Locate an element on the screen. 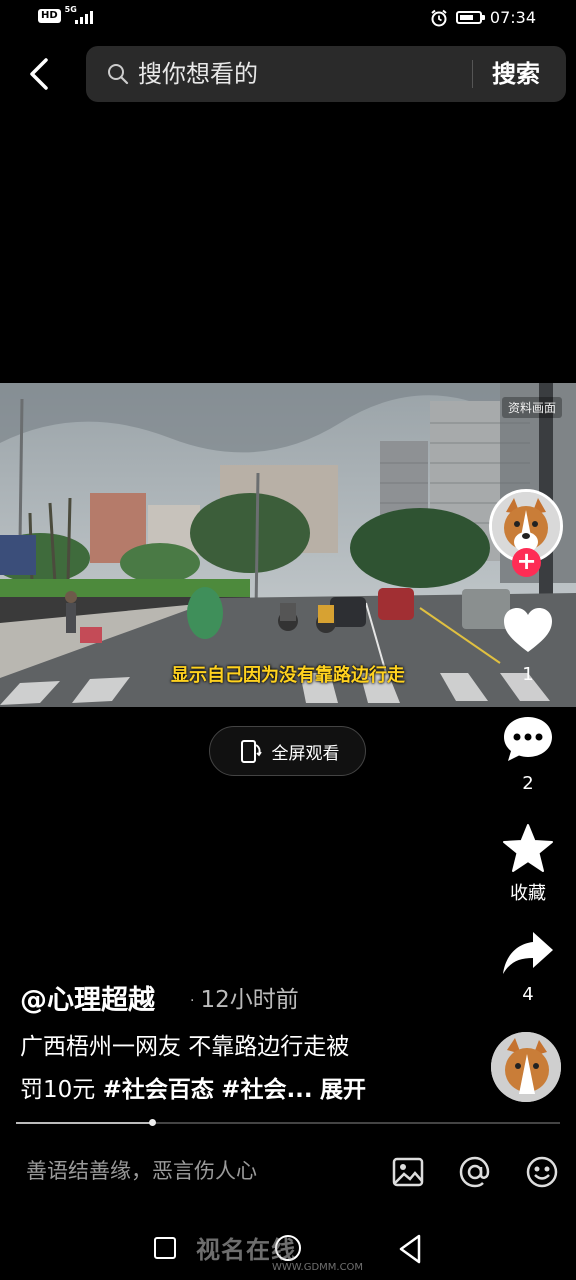 Image resolution: width=576 pixels, height=1280 pixels. watermark-text: 视名在线 is located at coordinates (246, 1250).